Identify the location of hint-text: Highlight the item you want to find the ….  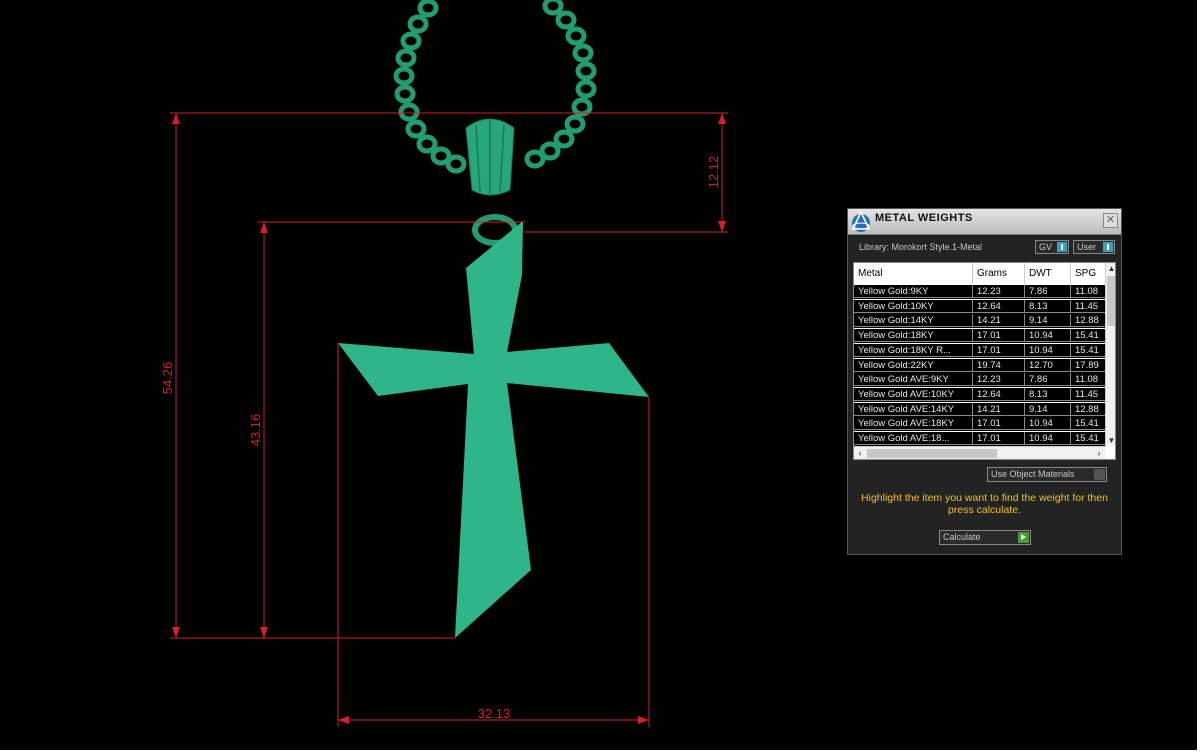
(984, 504).